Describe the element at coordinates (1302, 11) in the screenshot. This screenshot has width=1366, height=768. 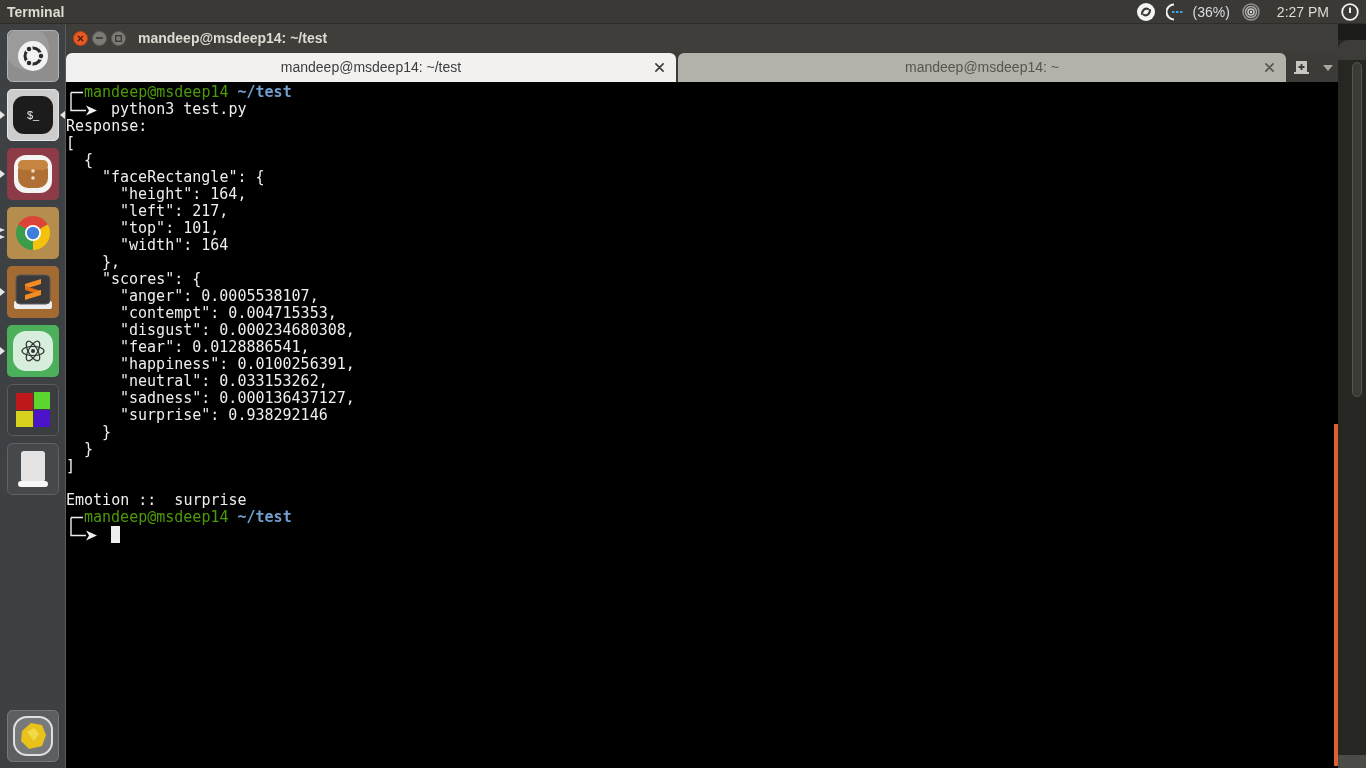
I see `clock: 2:27 PM` at that location.